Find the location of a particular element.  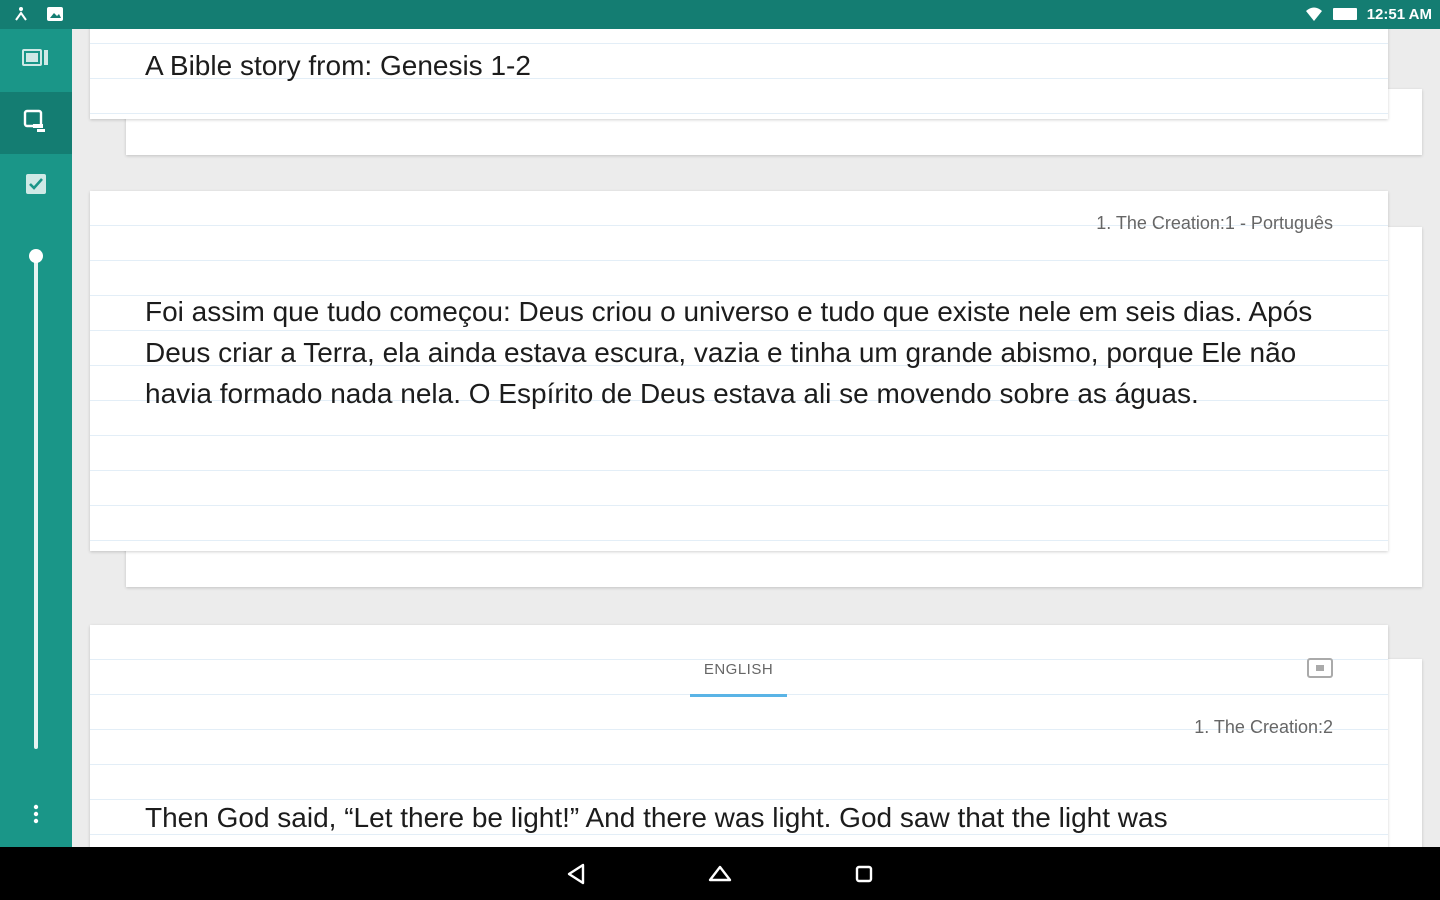

slide-reference: 1. The Creation:2 is located at coordinates (1263, 727).